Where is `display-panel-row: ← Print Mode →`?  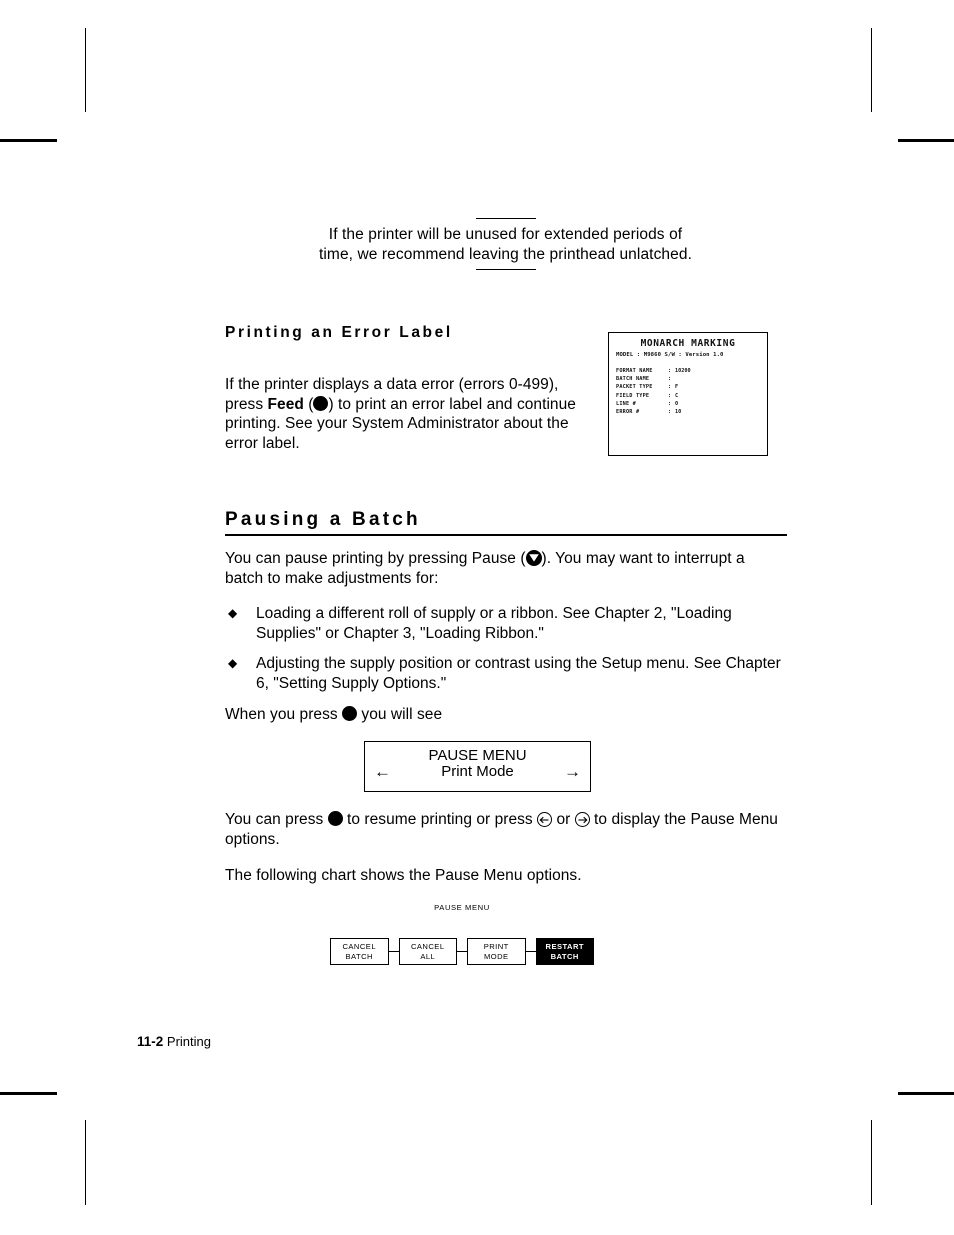
display-panel-row: ← Print Mode → is located at coordinates (477, 772).